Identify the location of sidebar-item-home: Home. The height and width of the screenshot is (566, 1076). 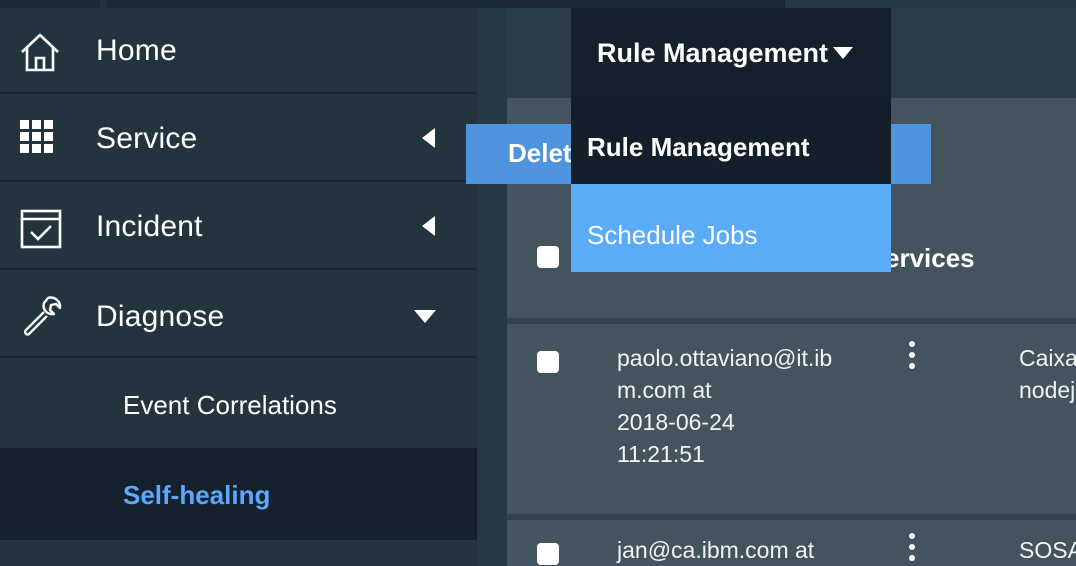
(238, 51).